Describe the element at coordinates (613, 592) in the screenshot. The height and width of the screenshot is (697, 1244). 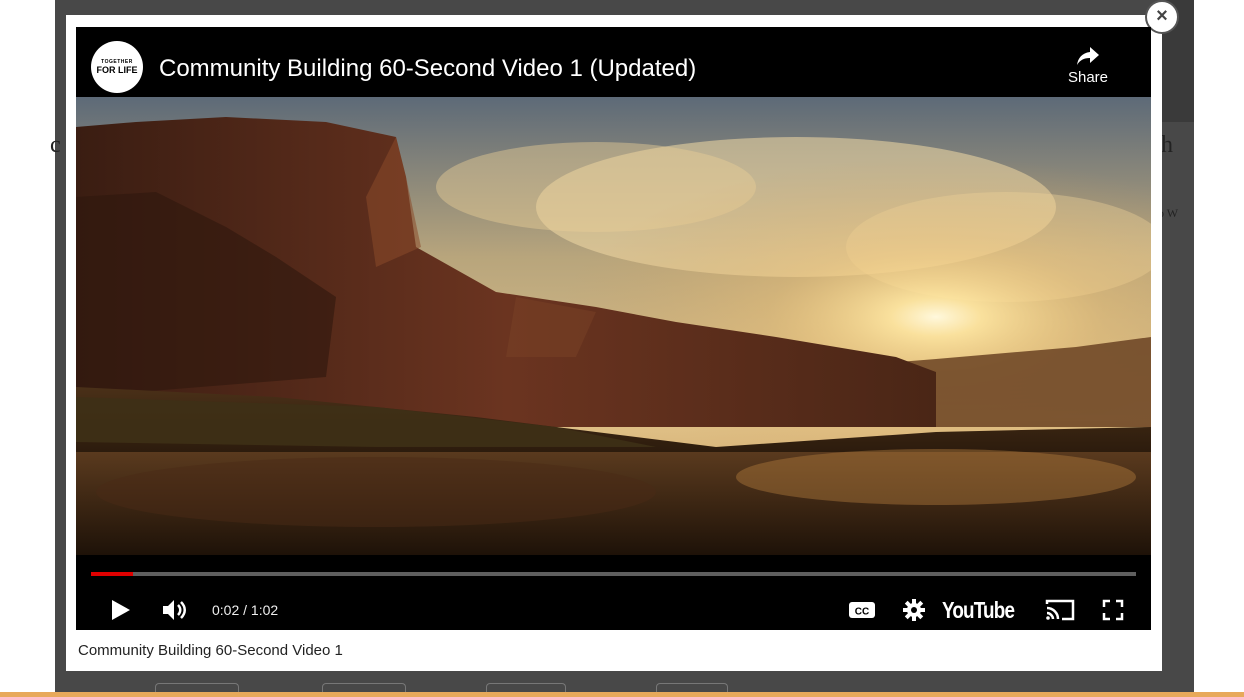
I see `player-controls: 0:02 / 1:02 CC YouTube` at that location.